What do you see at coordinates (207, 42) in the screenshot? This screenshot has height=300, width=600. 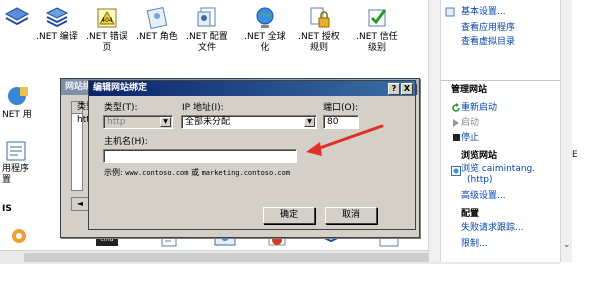 I see `feature-label: .NET 配置文件` at bounding box center [207, 42].